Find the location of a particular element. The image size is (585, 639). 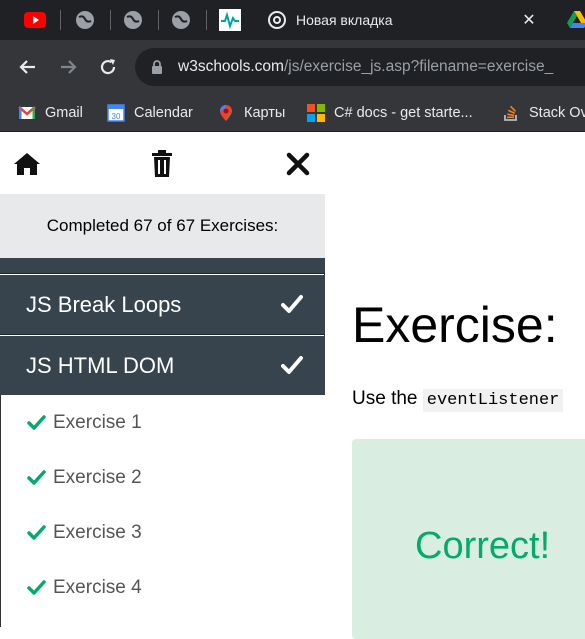

instruction-text: Use the is located at coordinates (385, 398).